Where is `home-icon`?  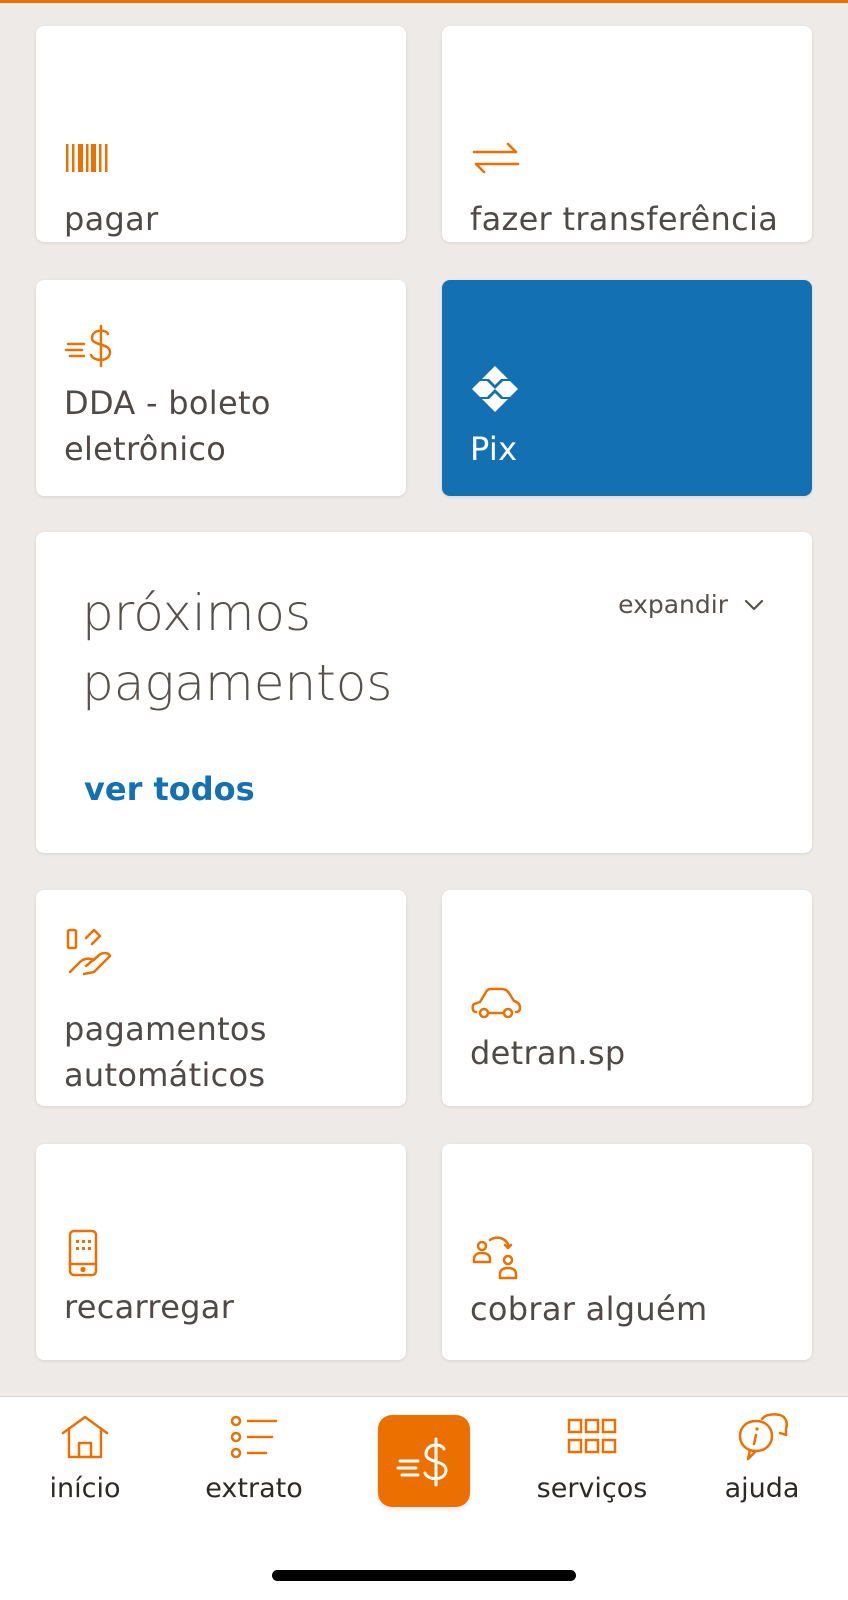 home-icon is located at coordinates (85, 1437).